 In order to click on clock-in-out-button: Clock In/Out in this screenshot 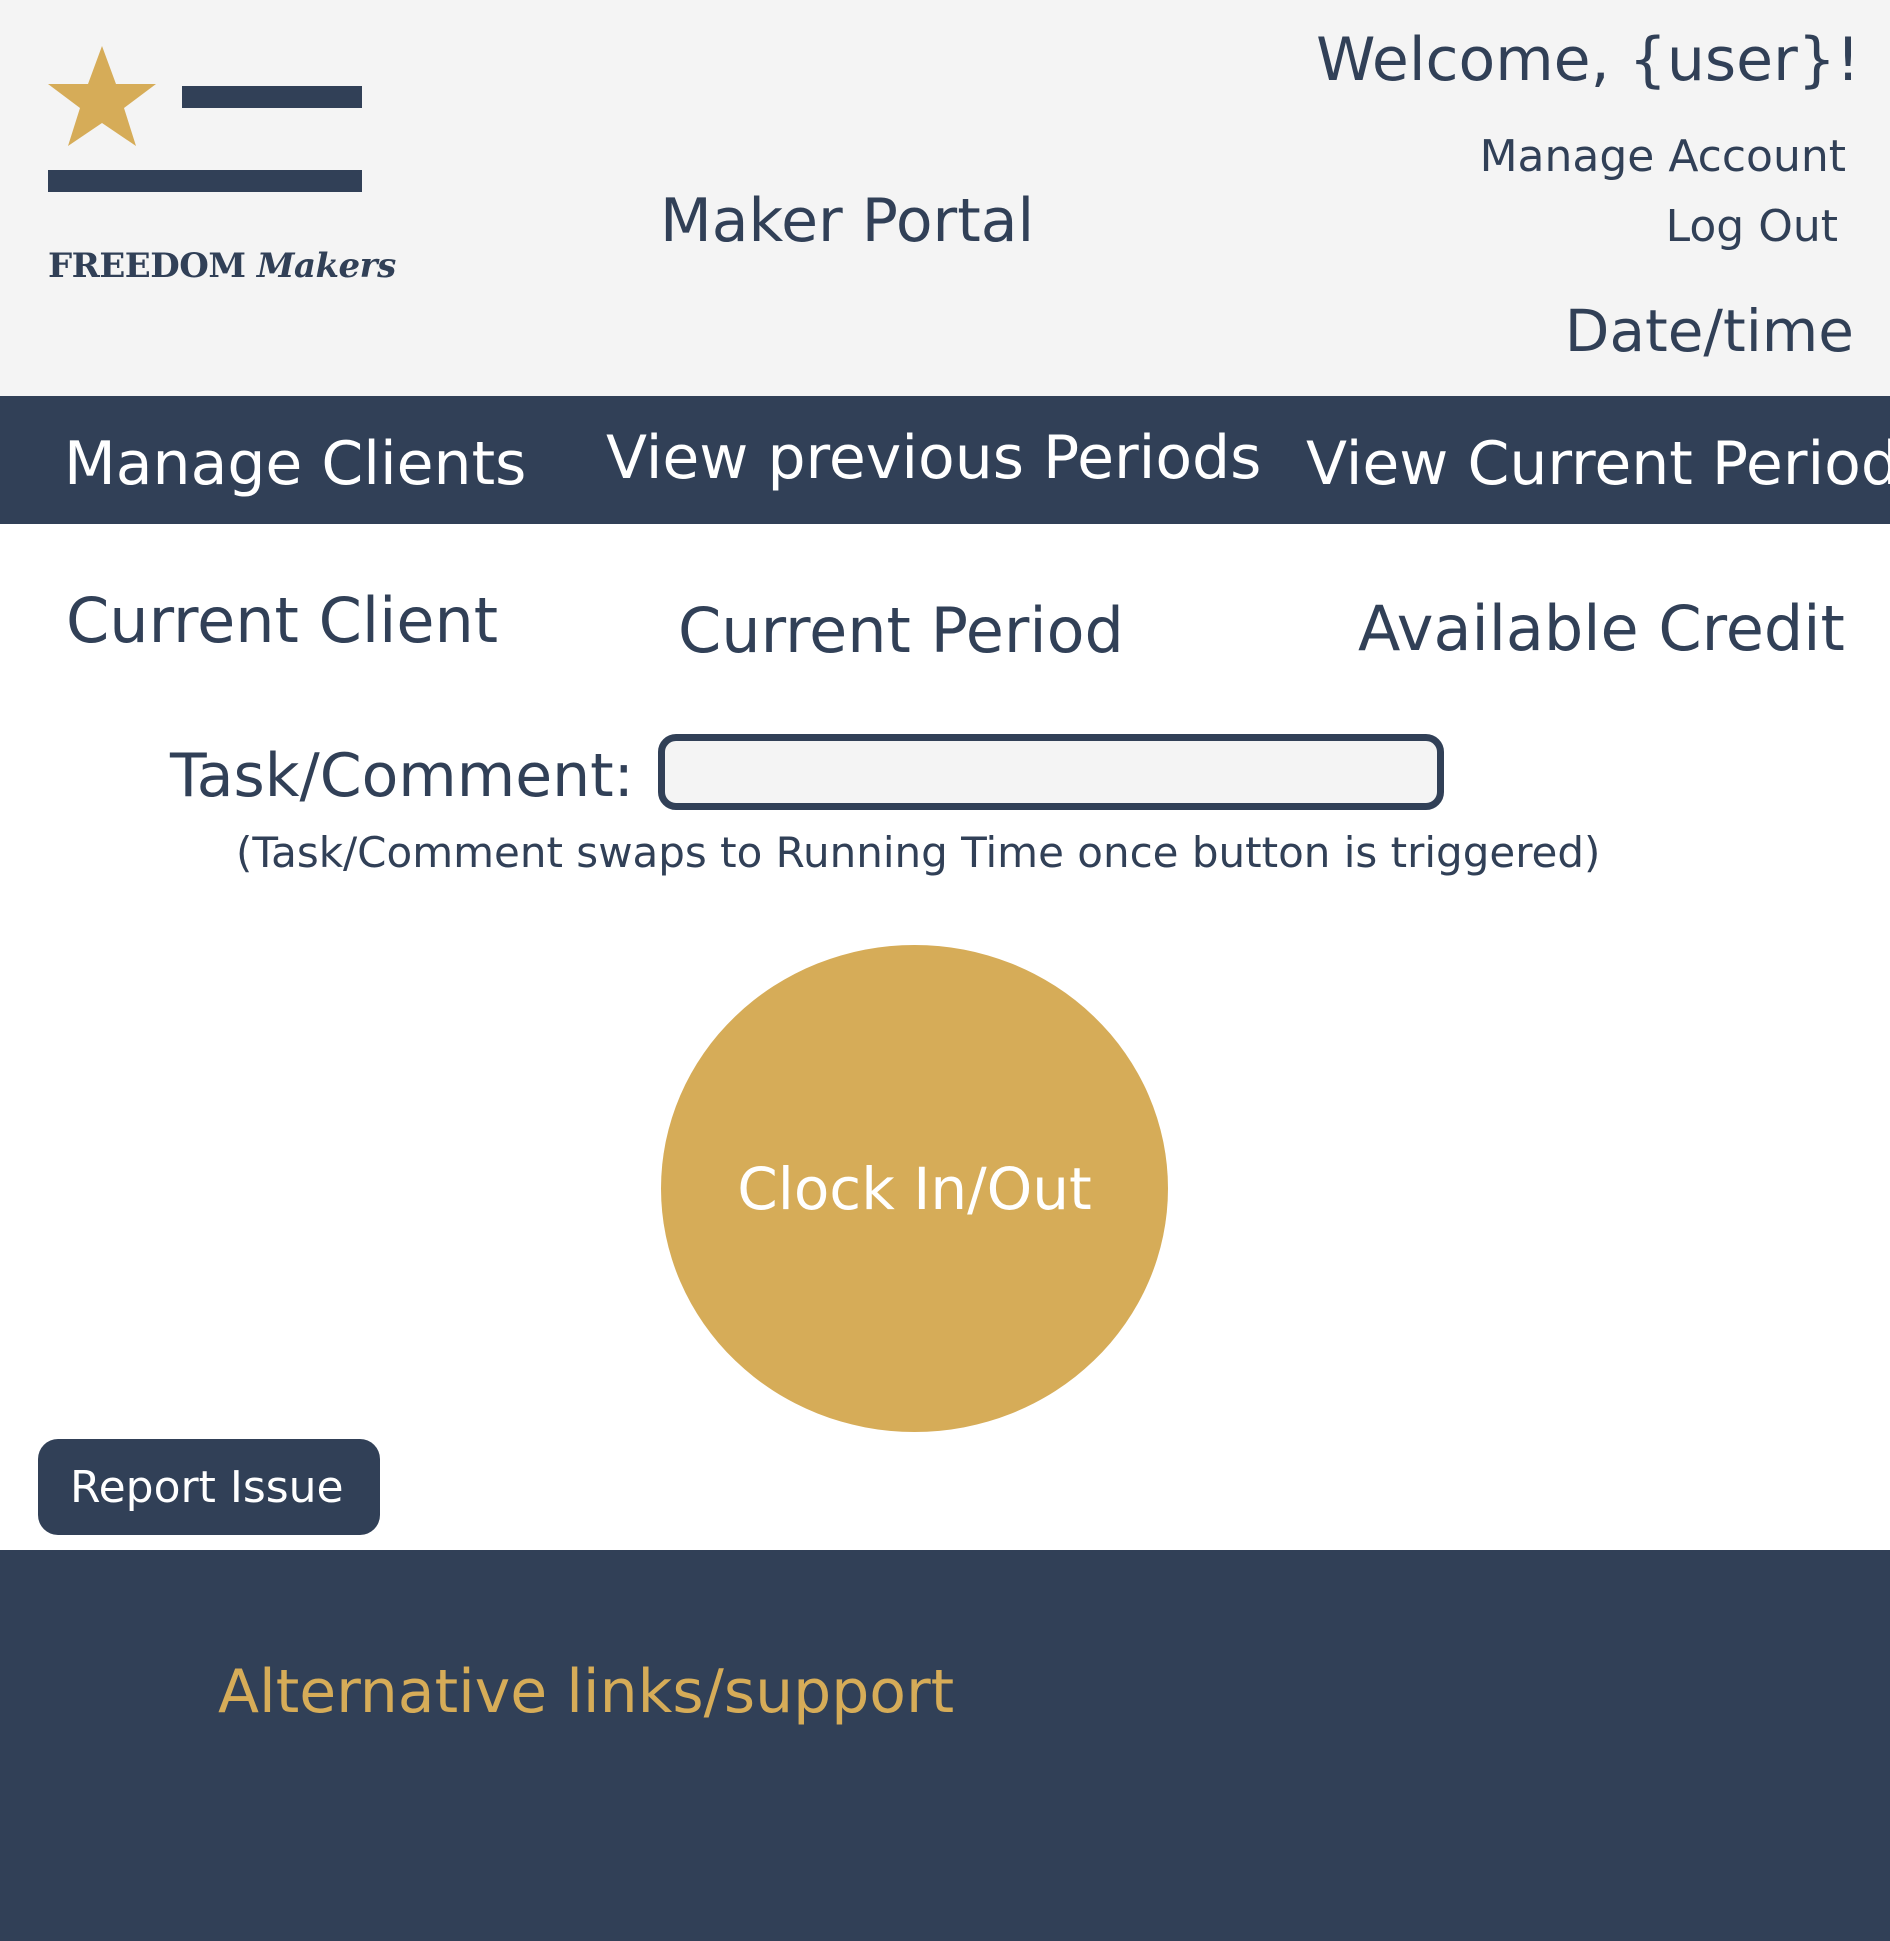, I will do `click(914, 1188)`.